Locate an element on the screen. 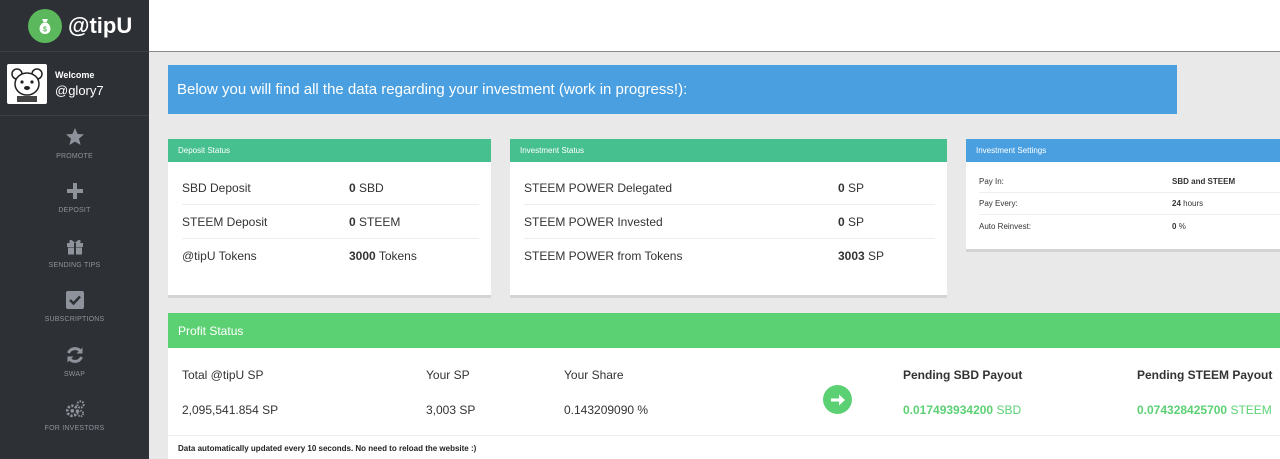 Image resolution: width=1280 pixels, height=459 pixels. row-unit: Tokens is located at coordinates (397, 256).